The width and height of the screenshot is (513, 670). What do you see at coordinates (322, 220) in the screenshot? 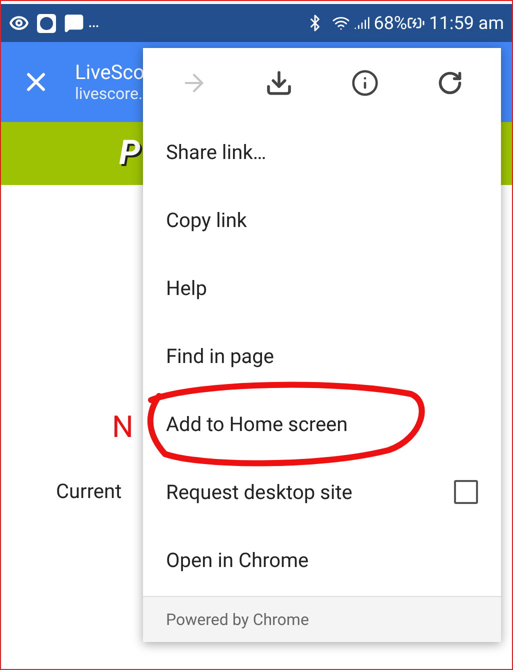
I see `menu-item: Copy link` at bounding box center [322, 220].